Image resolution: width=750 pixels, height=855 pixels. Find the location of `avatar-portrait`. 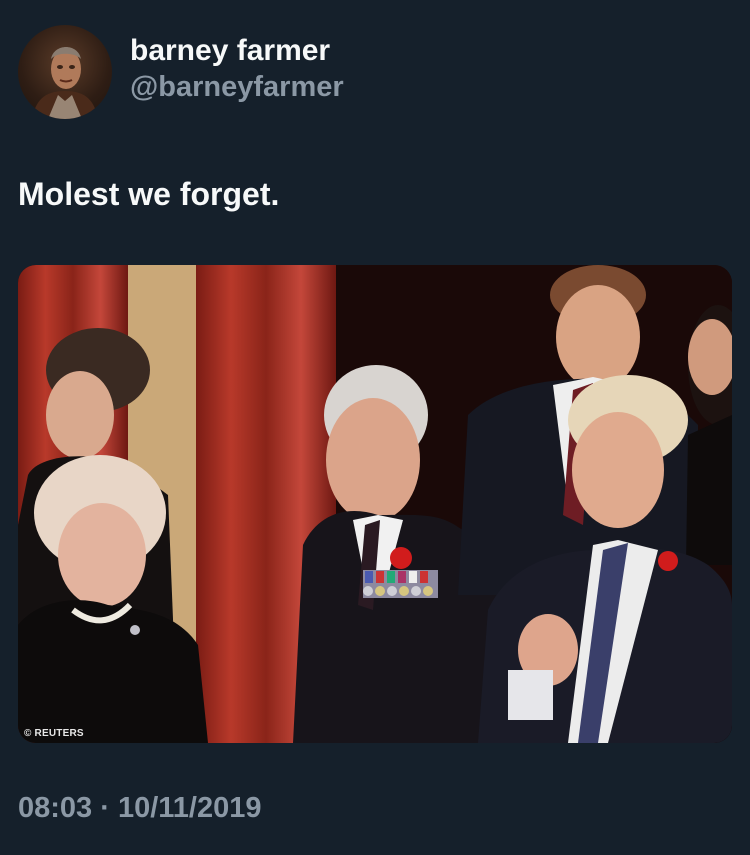

avatar-portrait is located at coordinates (65, 83).